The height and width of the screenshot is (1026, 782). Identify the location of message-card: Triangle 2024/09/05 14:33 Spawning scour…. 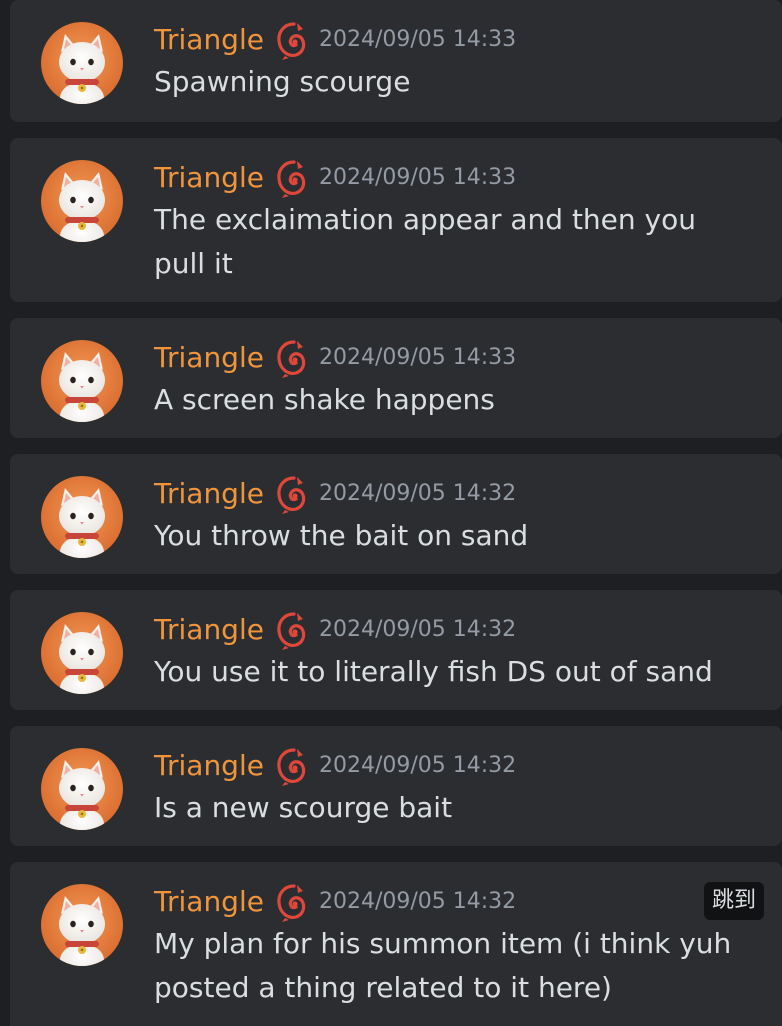
(396, 61).